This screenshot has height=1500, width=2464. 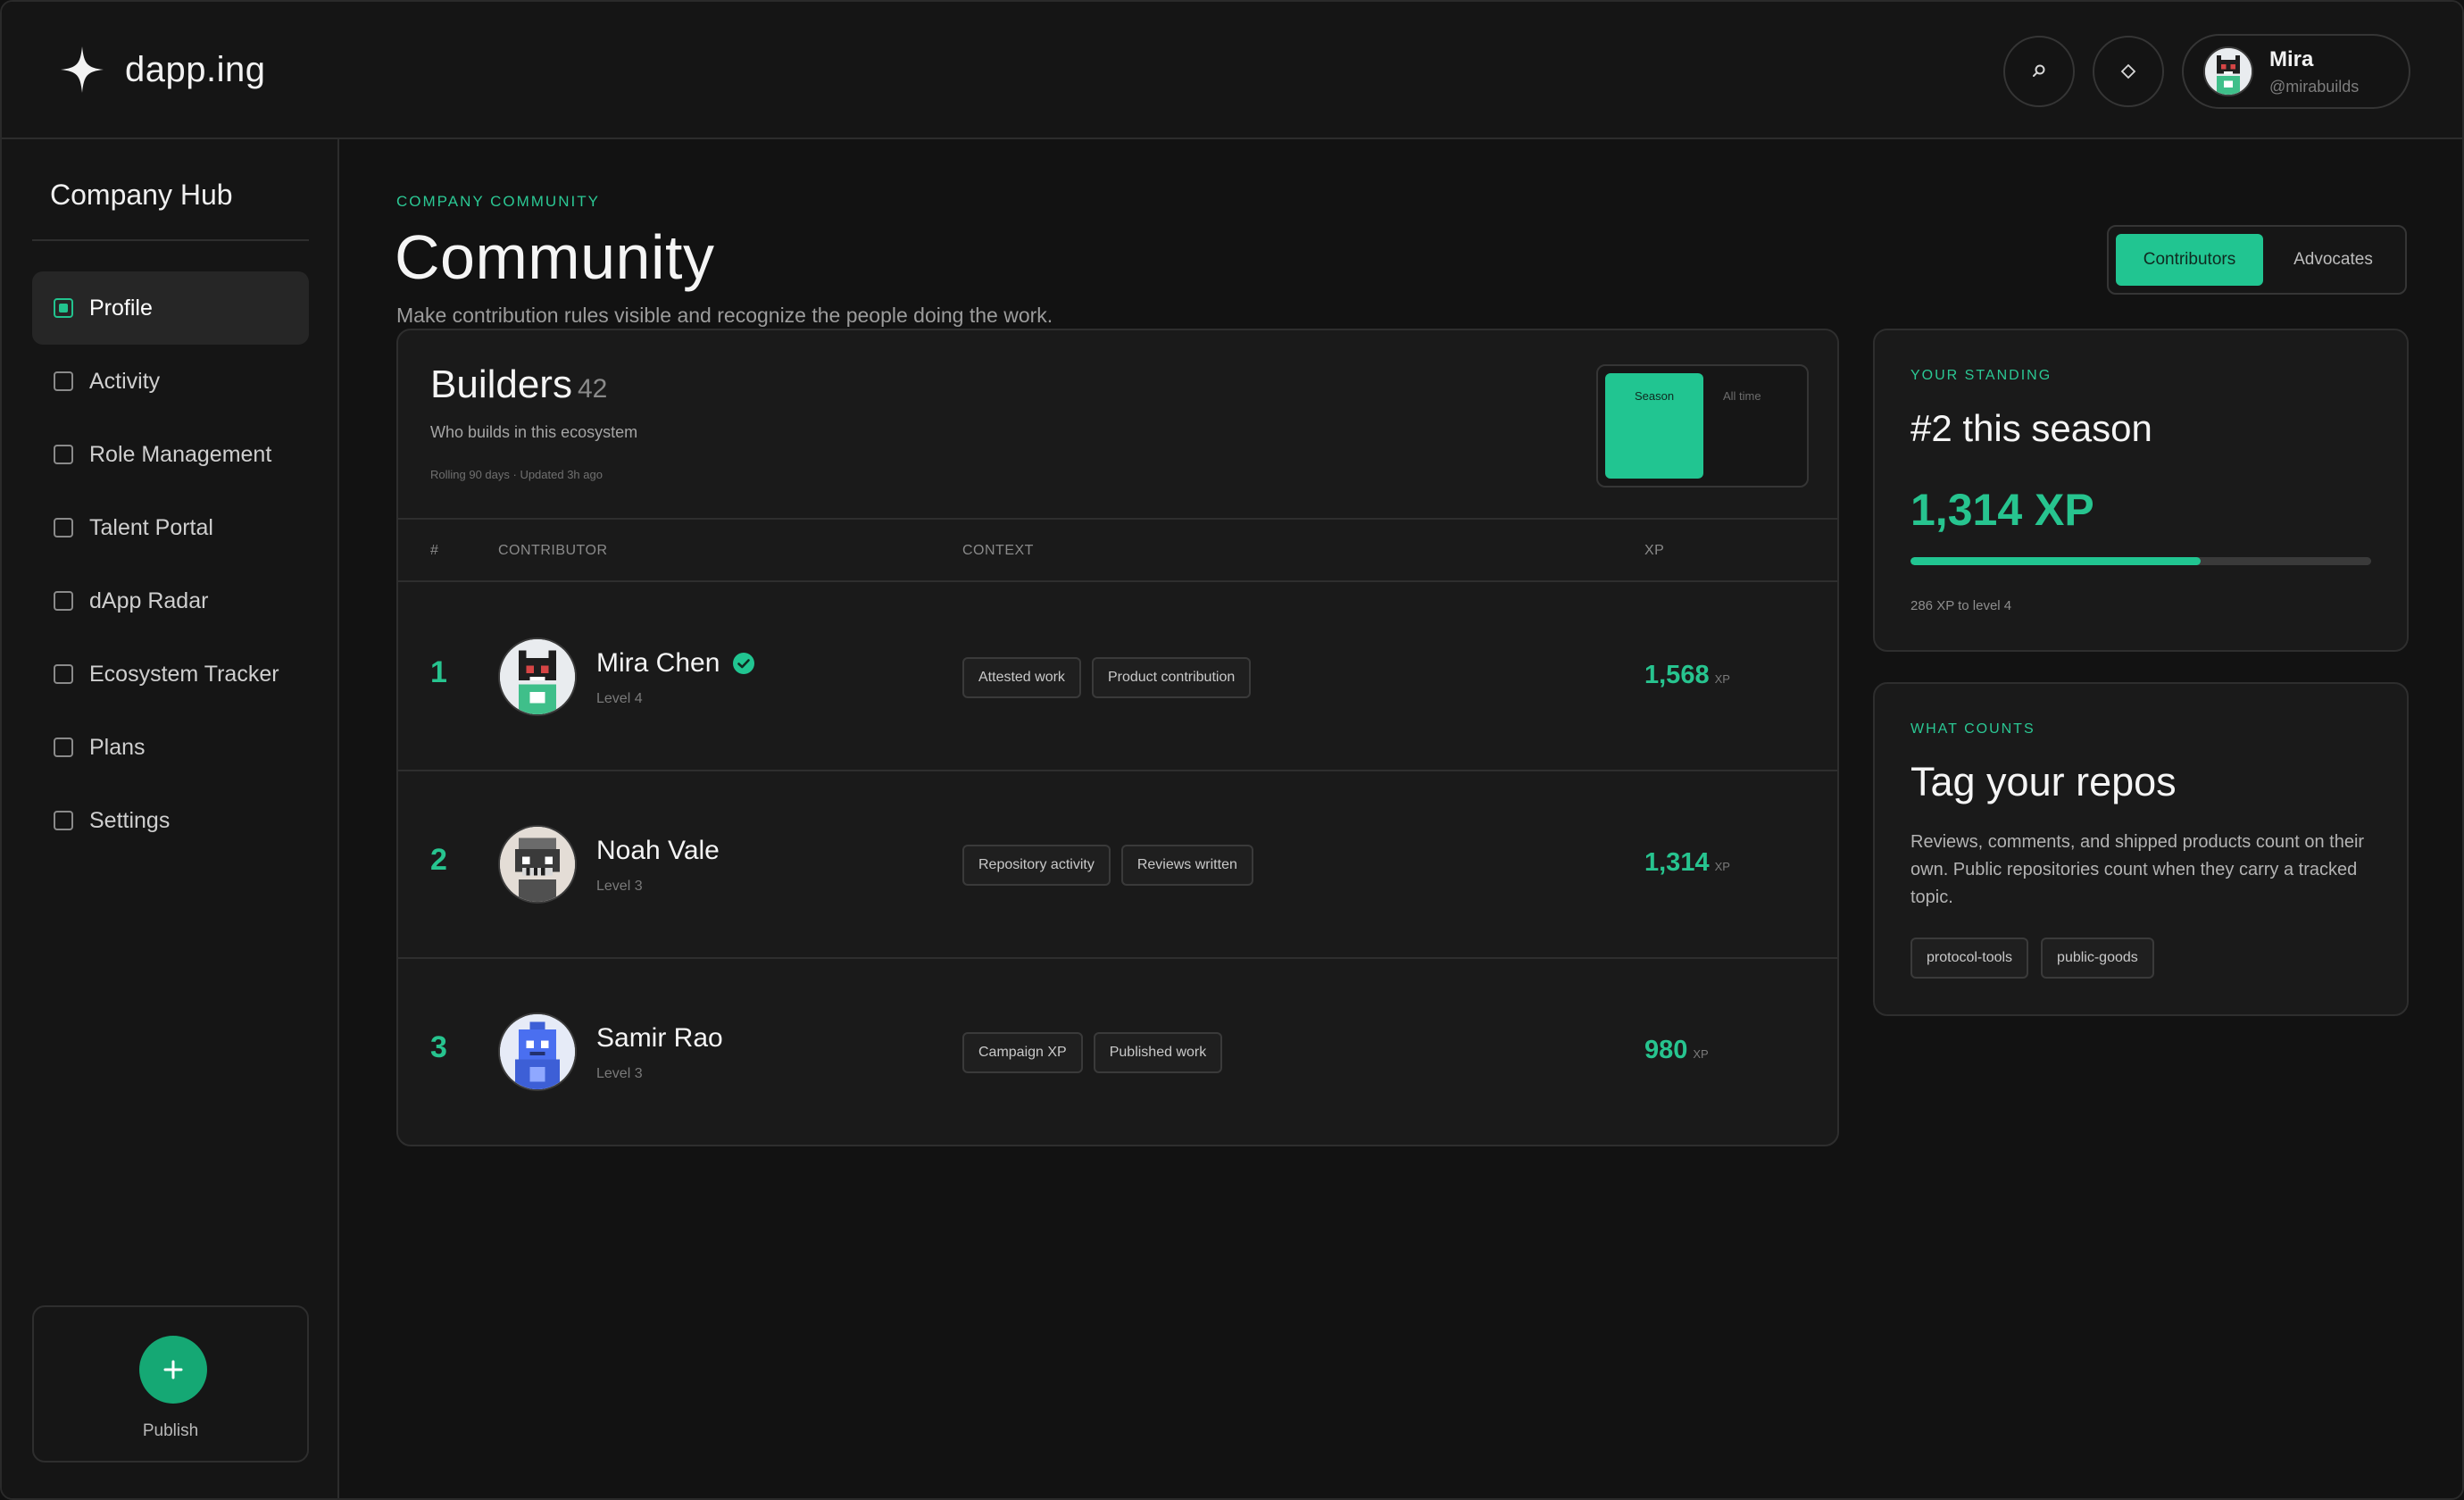 I want to click on sparkle-logo-icon, so click(x=82, y=69).